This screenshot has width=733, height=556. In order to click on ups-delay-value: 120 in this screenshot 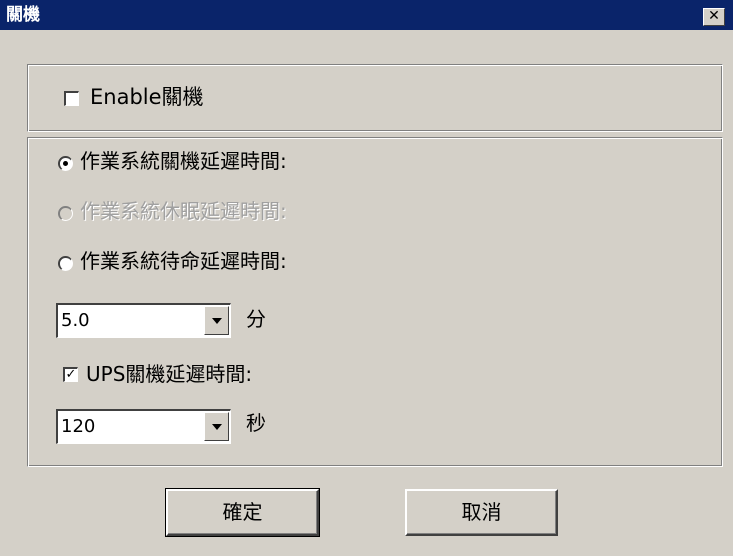, I will do `click(78, 426)`.